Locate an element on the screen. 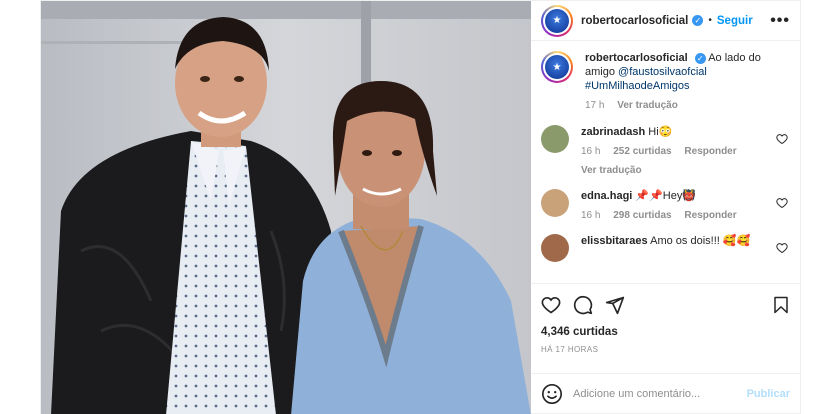 The width and height of the screenshot is (828, 414). caption-hashtag-link: #UmMilhaodeAmigos is located at coordinates (637, 86).